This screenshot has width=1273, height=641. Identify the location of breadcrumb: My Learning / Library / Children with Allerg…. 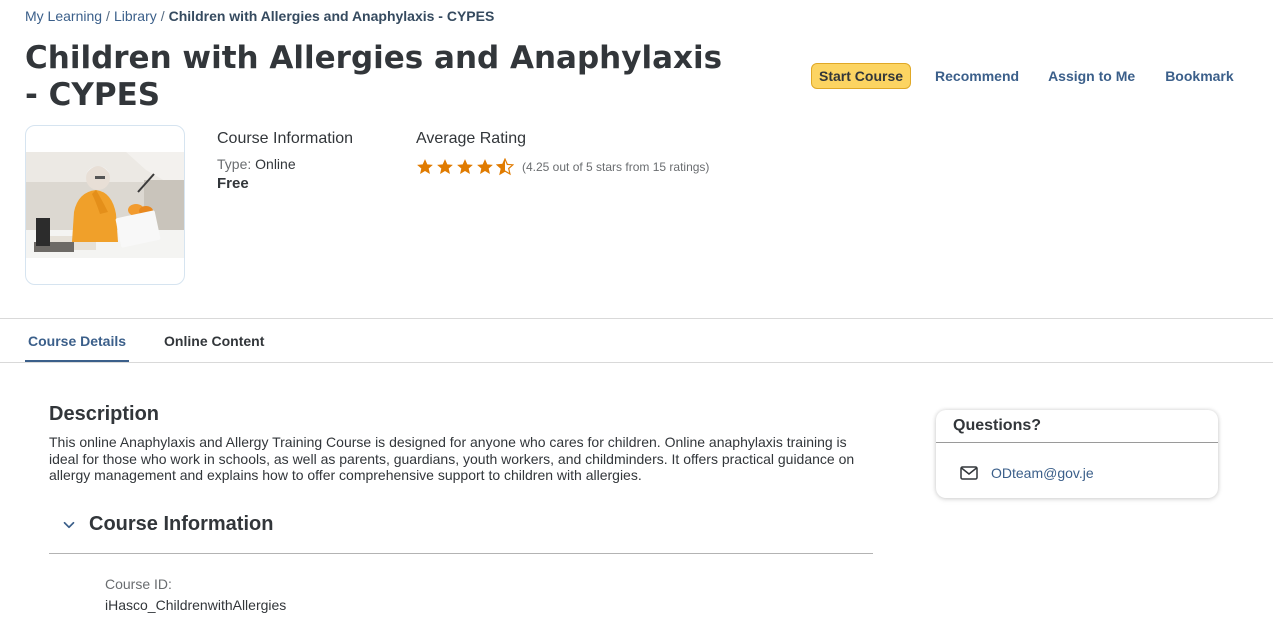
(259, 16).